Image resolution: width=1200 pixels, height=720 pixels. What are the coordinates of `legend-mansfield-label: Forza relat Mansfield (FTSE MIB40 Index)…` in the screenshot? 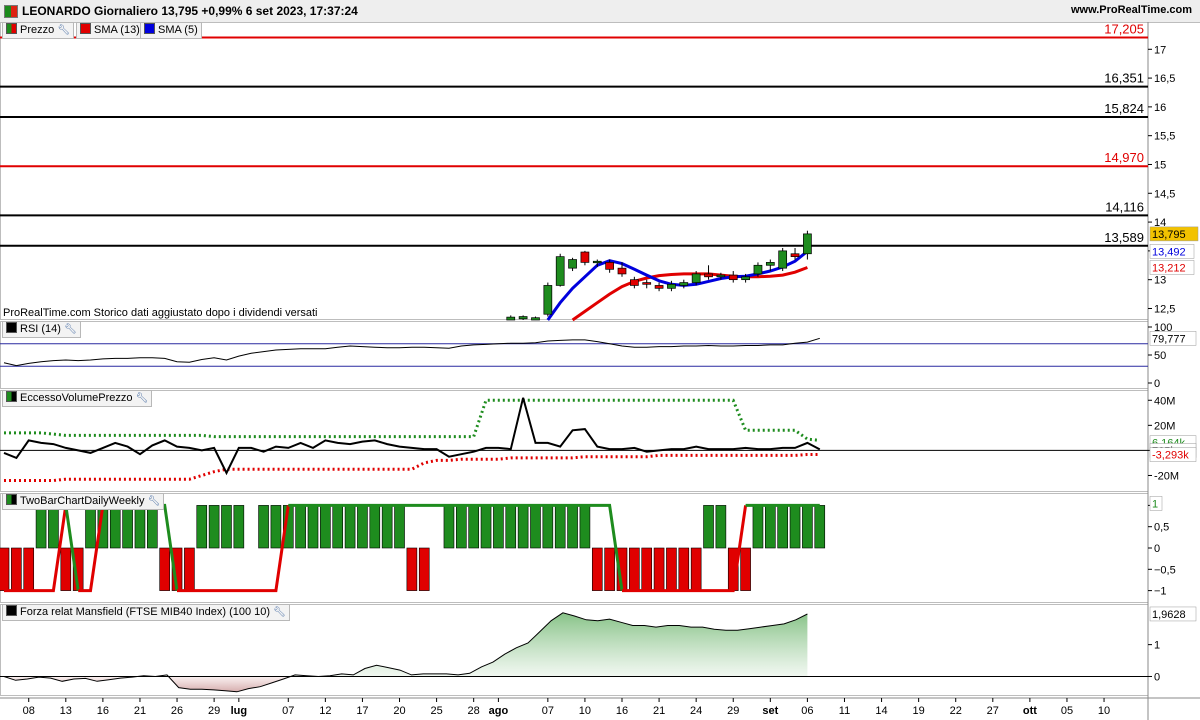 It's located at (145, 612).